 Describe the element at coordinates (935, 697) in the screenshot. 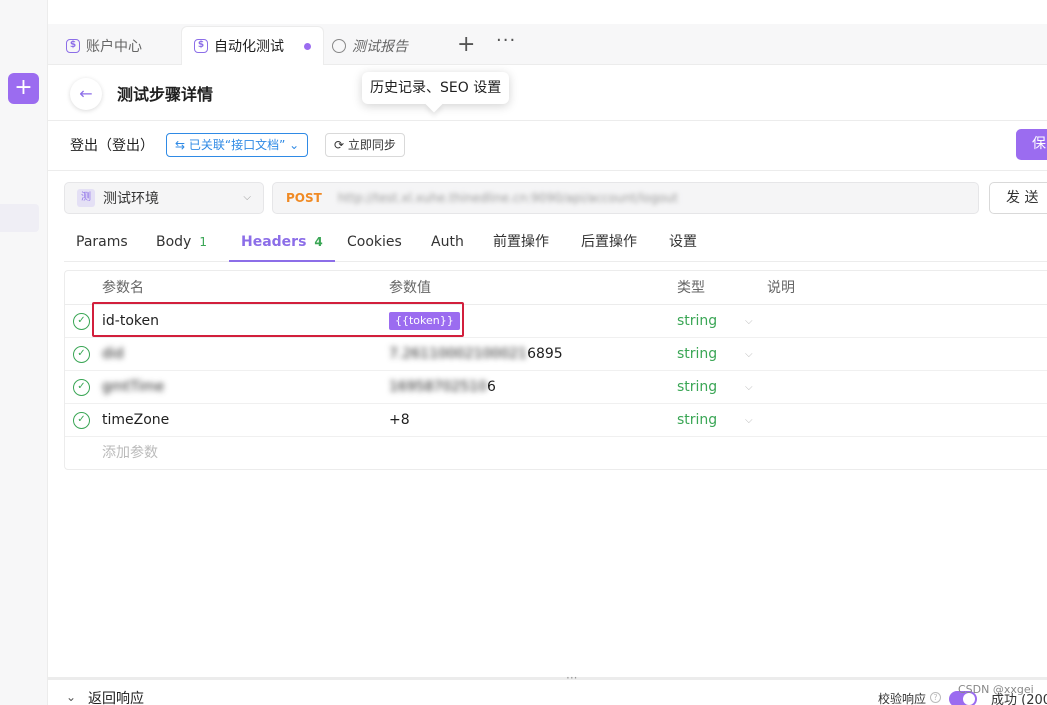

I see `help-icon: ?` at that location.